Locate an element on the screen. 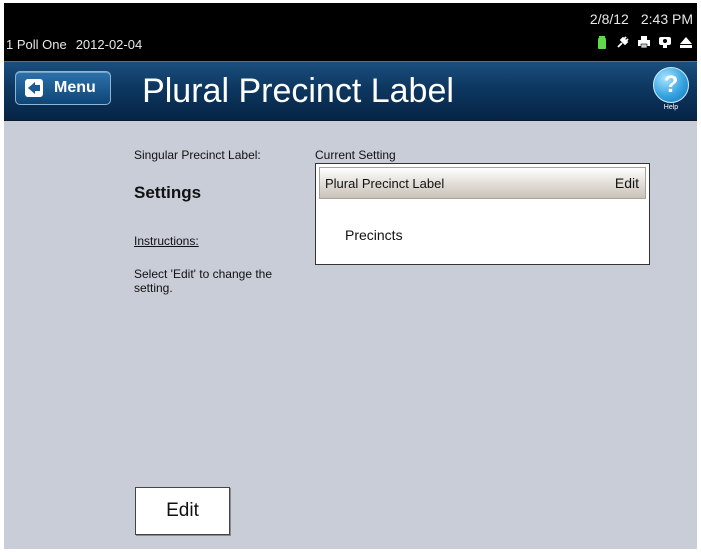 This screenshot has width=701, height=552. help-button: ? Help is located at coordinates (671, 90).